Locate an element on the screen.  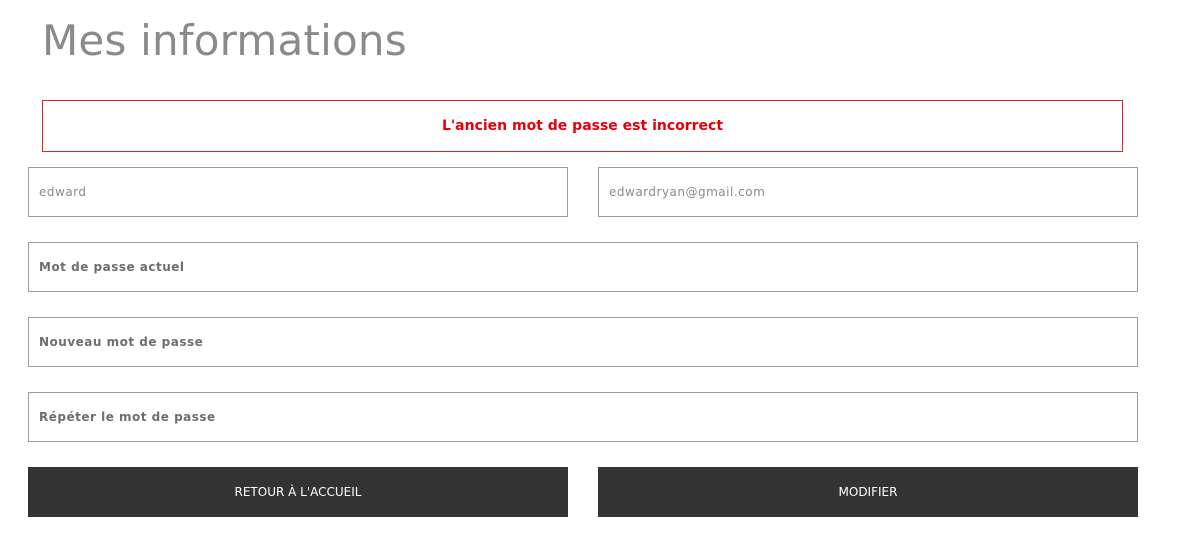
current-password-field is located at coordinates (583, 267).